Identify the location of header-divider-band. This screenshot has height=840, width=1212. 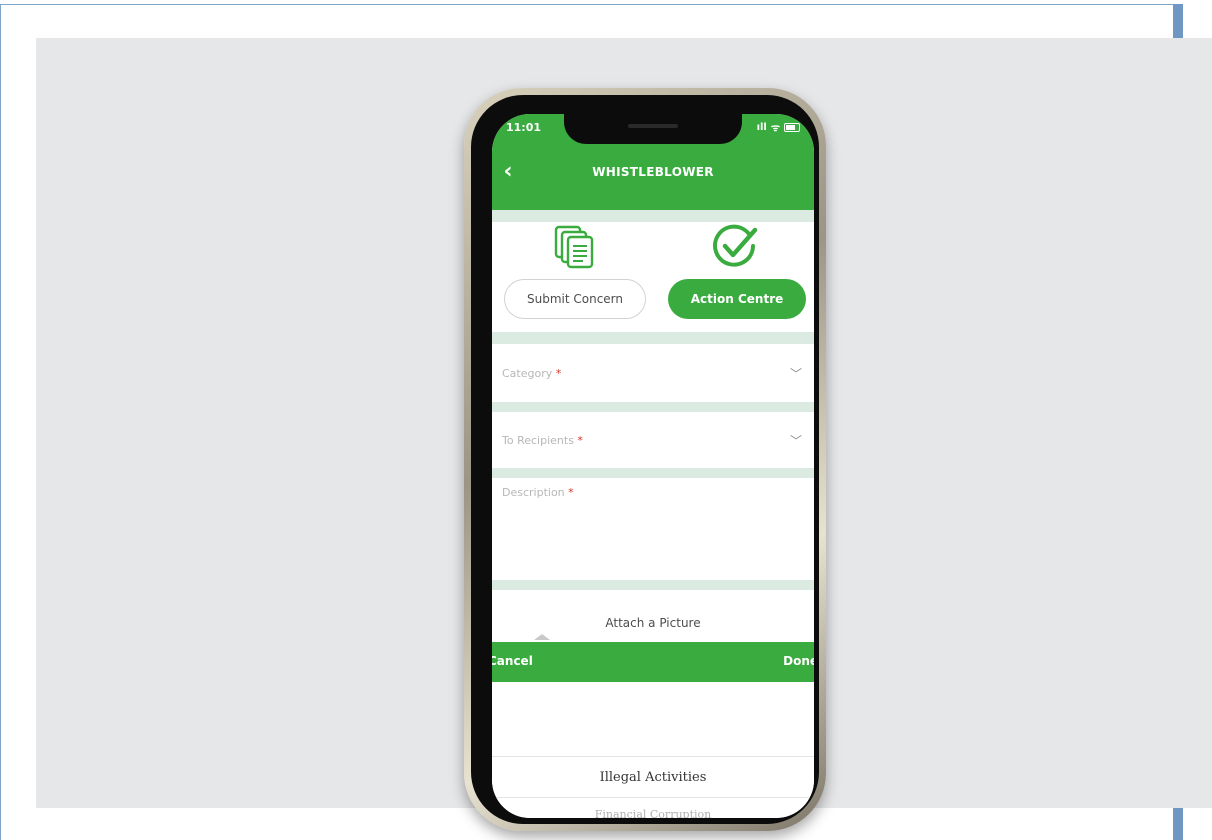
(653, 216).